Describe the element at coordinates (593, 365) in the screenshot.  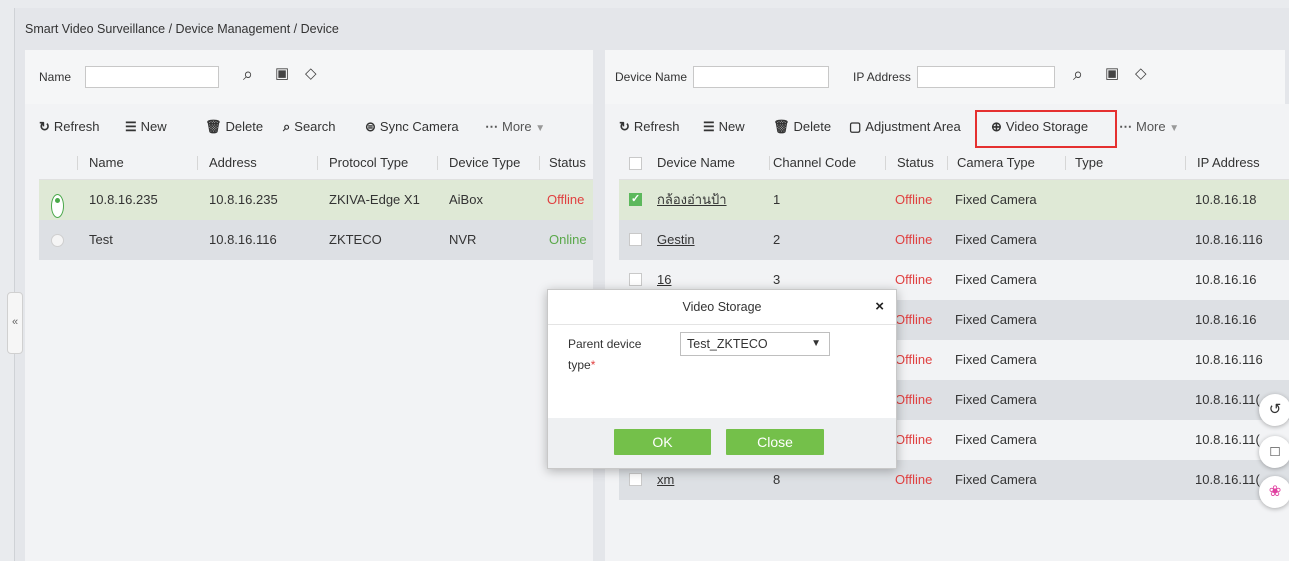
I see `required-mark: *` at that location.